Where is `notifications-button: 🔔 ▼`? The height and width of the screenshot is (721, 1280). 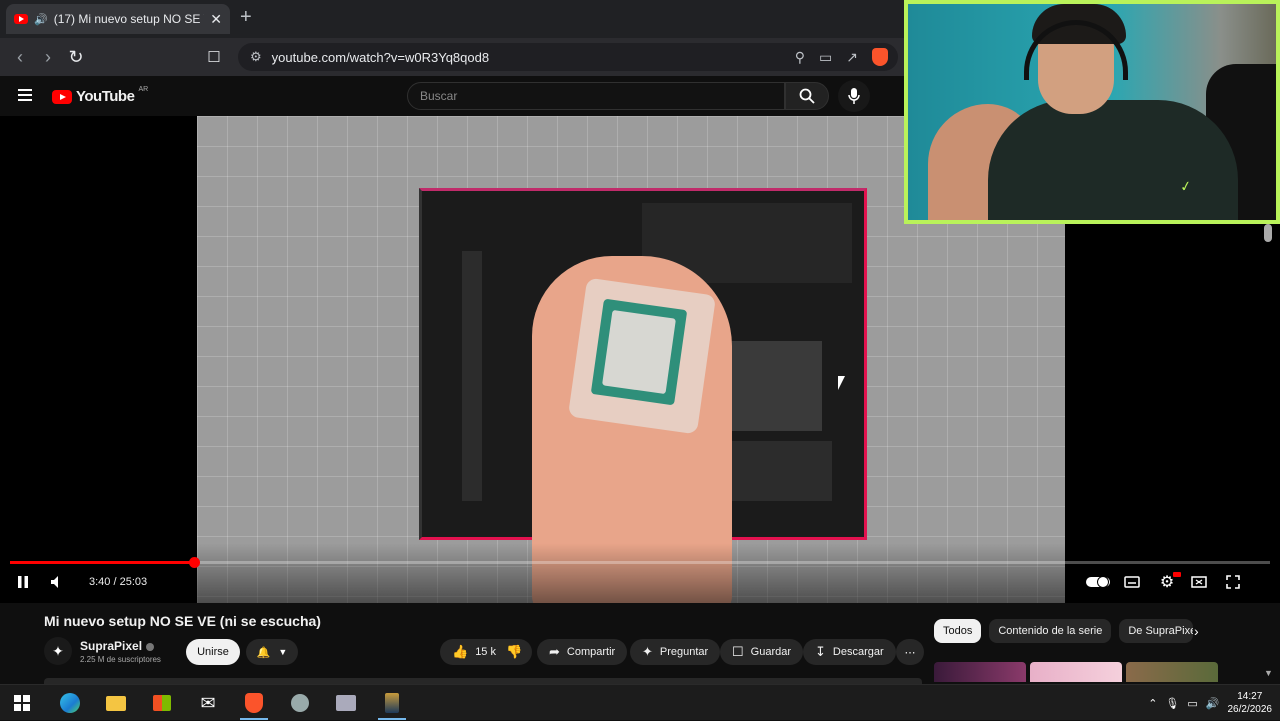
notifications-button: 🔔 ▼ is located at coordinates (272, 652).